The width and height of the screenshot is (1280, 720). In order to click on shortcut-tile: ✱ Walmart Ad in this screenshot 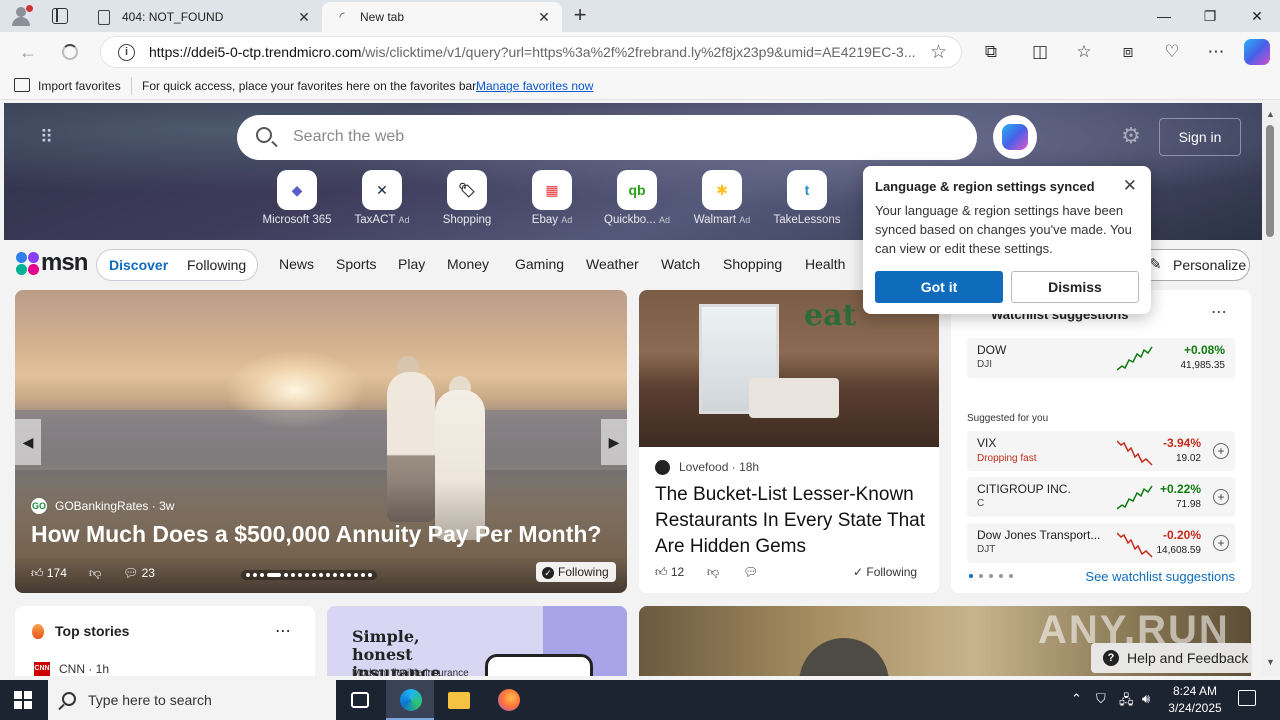, I will do `click(722, 200)`.